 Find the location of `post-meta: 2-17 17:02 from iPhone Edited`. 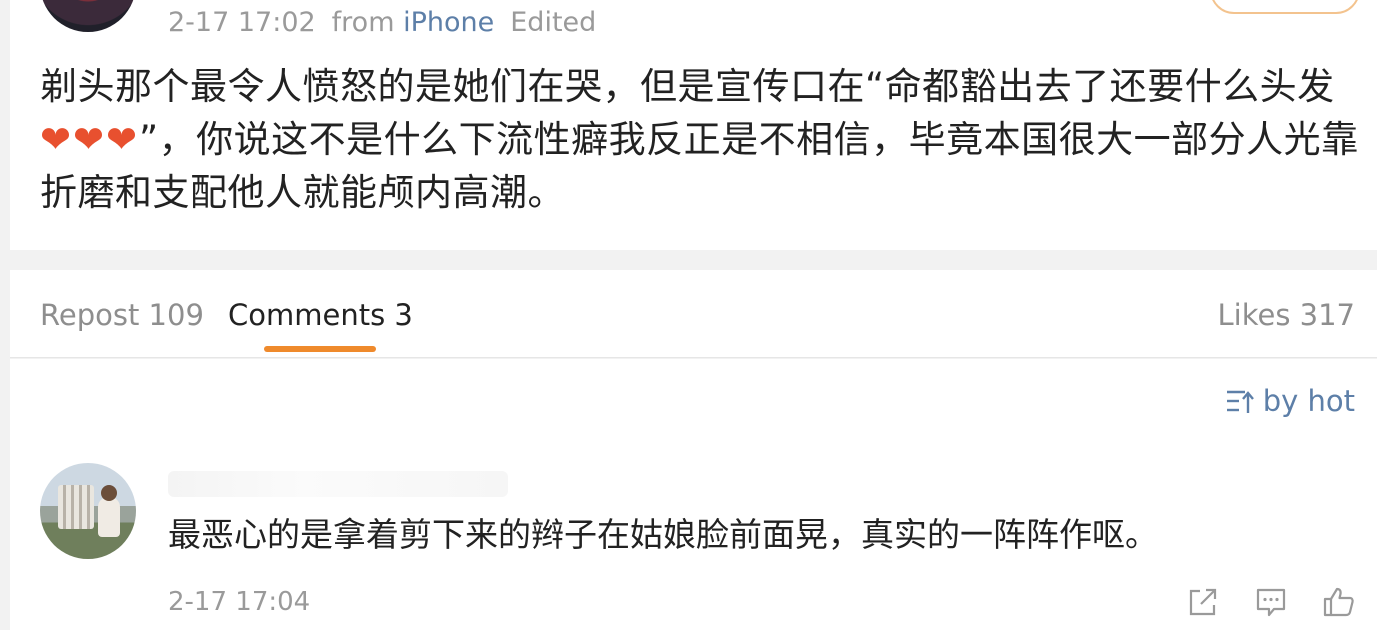

post-meta: 2-17 17:02 from iPhone Edited is located at coordinates (382, 22).